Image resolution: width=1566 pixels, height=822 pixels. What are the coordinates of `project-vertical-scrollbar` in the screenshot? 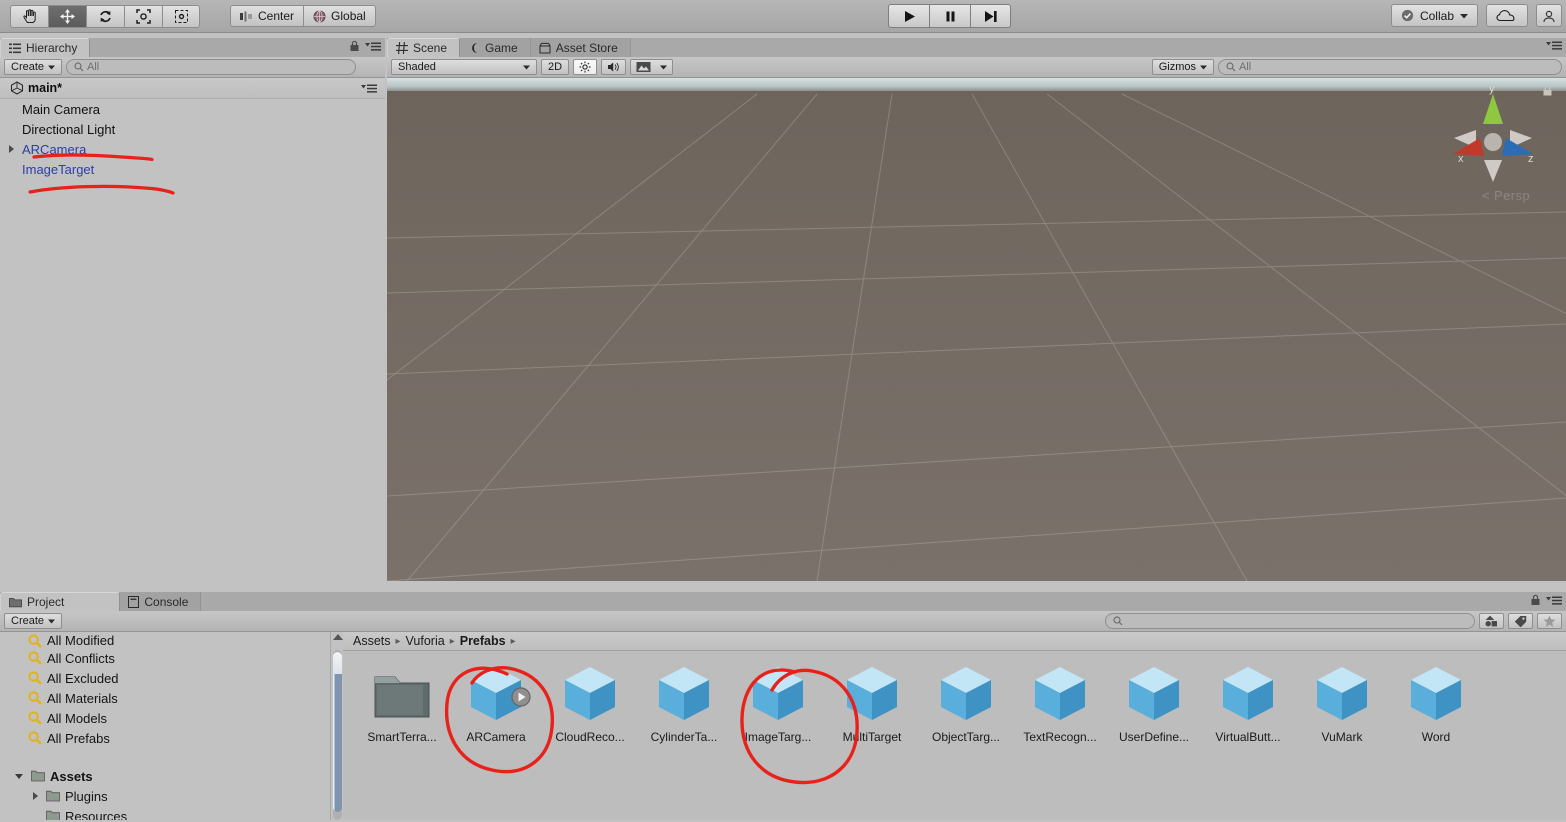 It's located at (336, 726).